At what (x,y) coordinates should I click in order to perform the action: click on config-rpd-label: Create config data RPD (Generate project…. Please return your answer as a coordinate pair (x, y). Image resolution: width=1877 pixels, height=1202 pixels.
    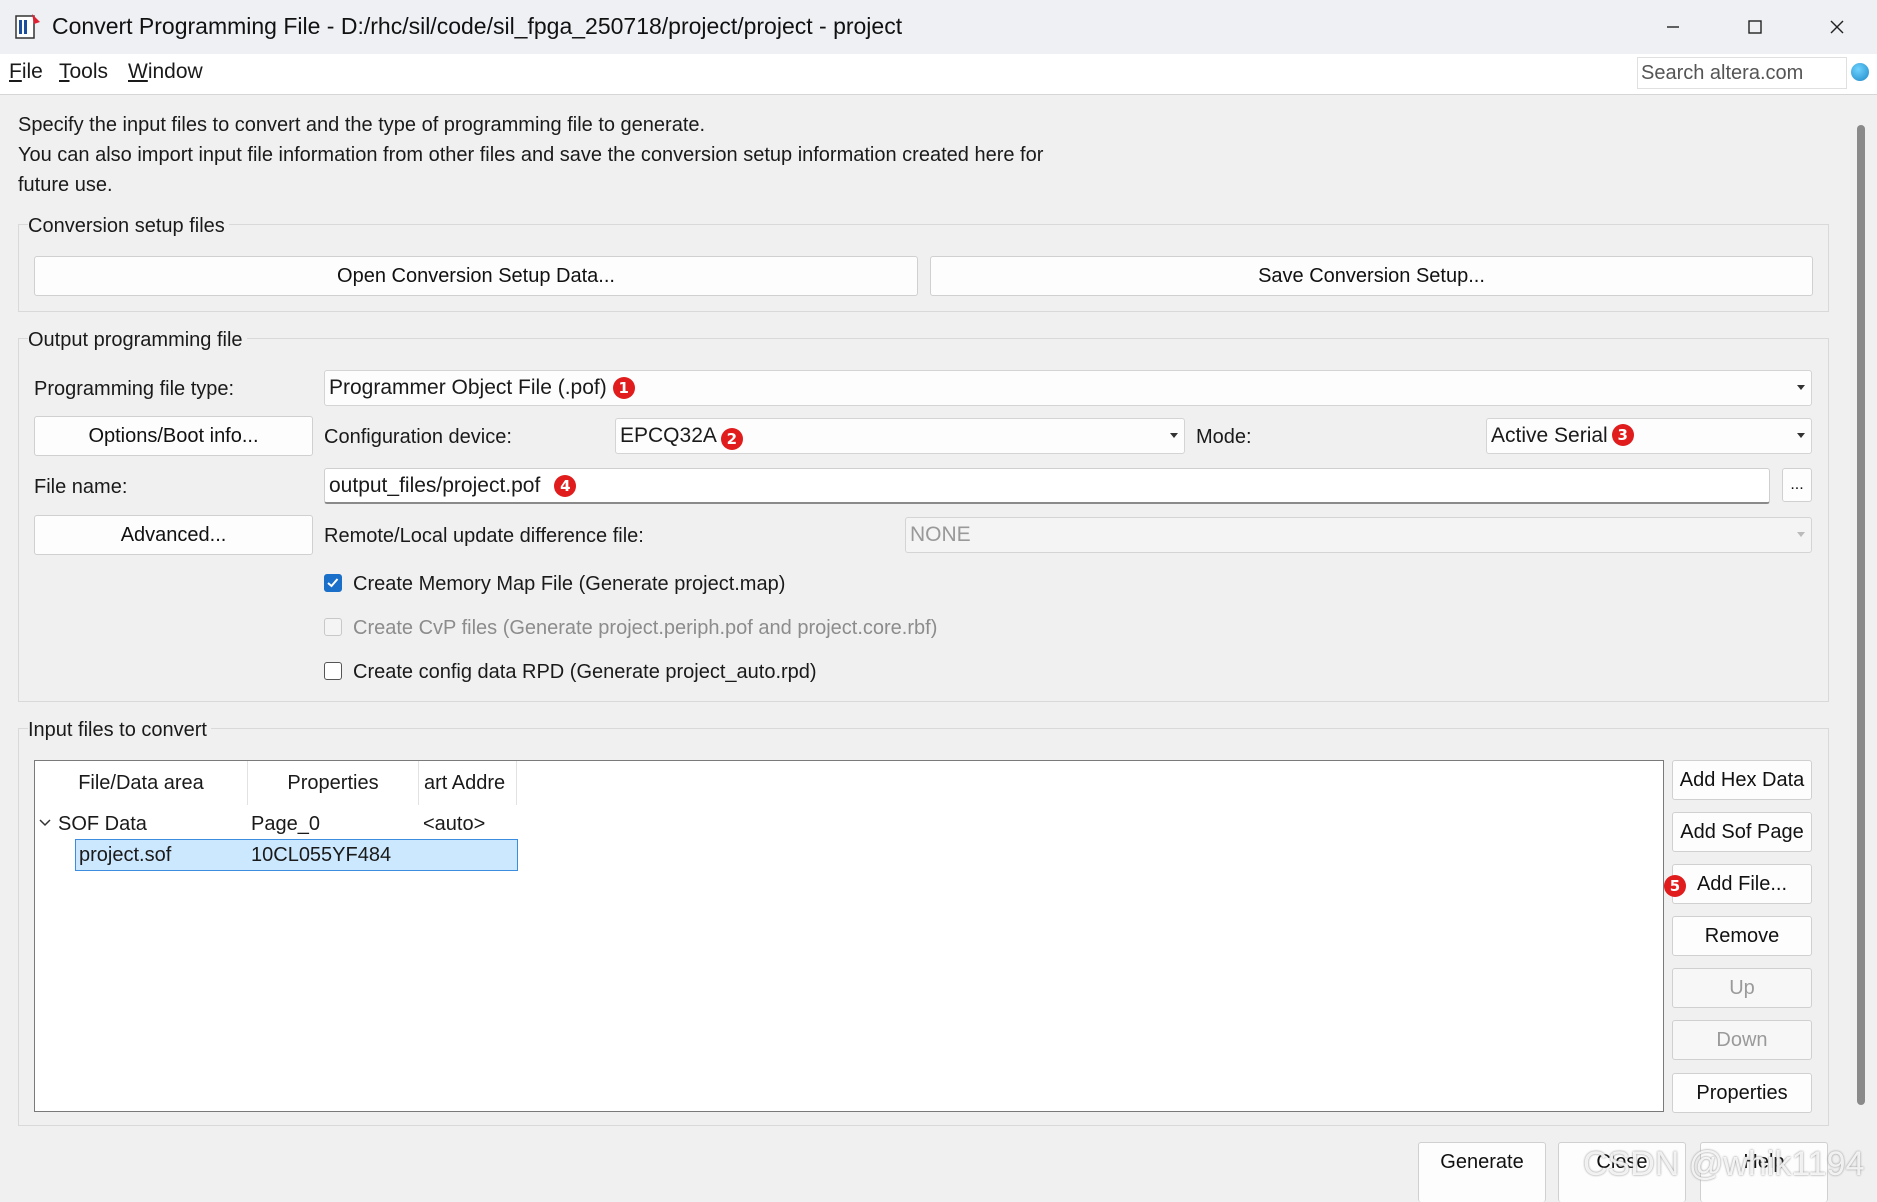
    Looking at the image, I should click on (585, 672).